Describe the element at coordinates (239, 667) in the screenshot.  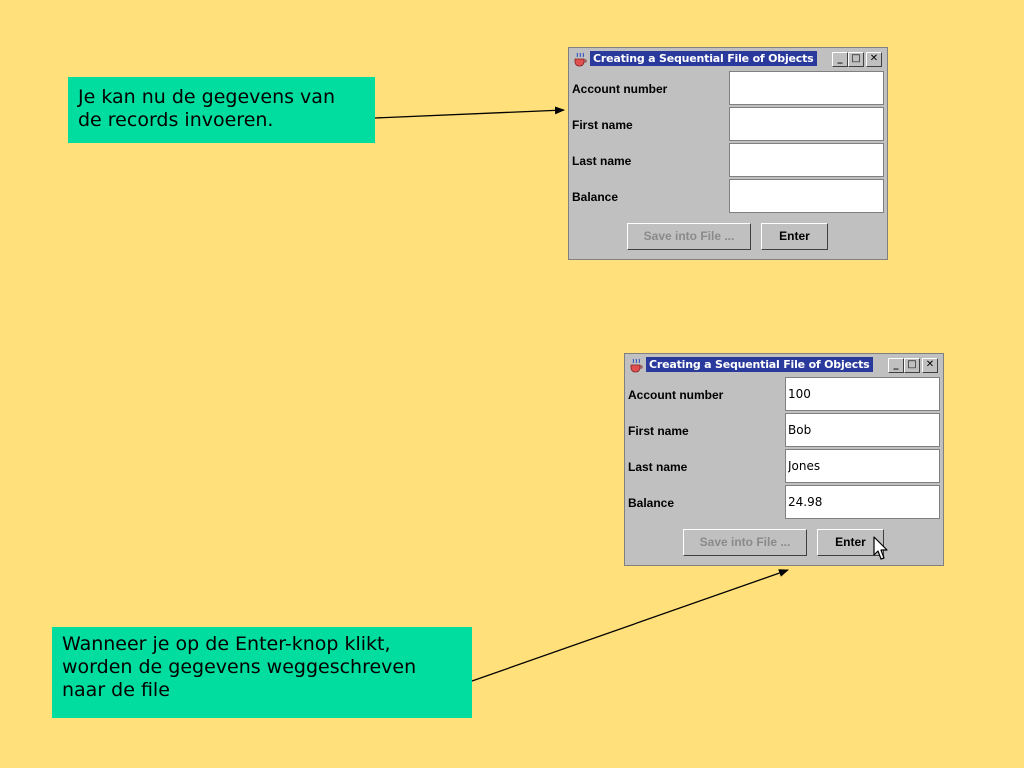
I see `note-line: worden de gegevens weggeschreven` at that location.